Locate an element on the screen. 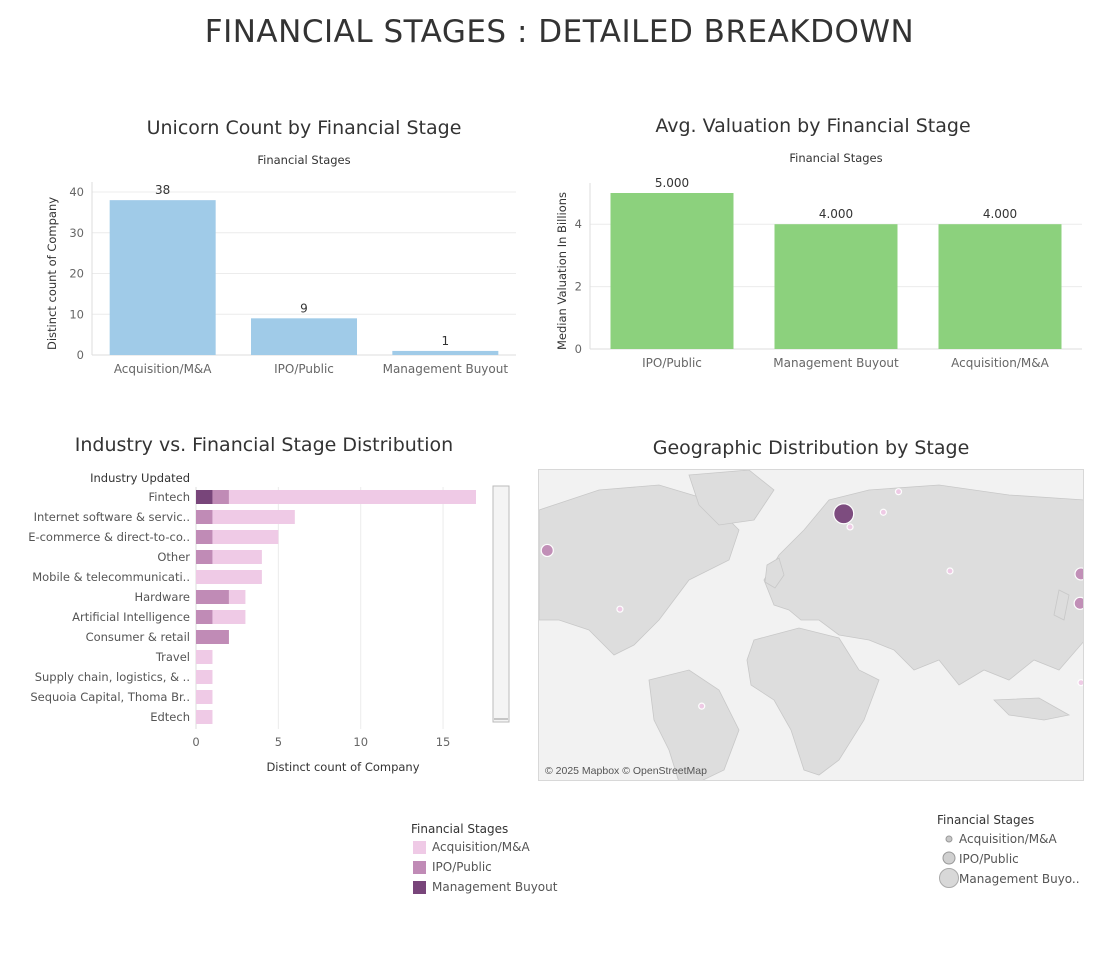 This screenshot has height=959, width=1119. data-label-acquisition-m-a: 38 is located at coordinates (162, 190).